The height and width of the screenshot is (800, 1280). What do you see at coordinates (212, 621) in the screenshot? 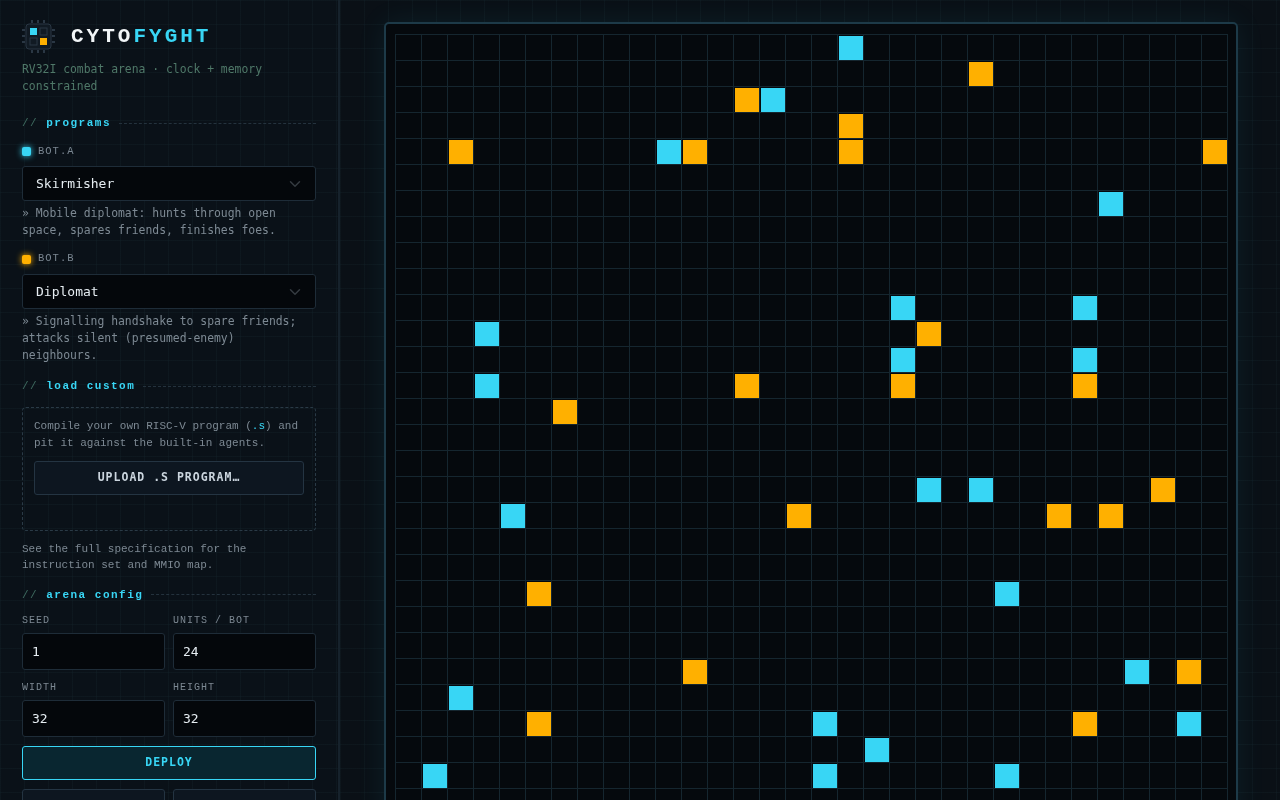
I see `field-label: UNITS / BOT` at bounding box center [212, 621].